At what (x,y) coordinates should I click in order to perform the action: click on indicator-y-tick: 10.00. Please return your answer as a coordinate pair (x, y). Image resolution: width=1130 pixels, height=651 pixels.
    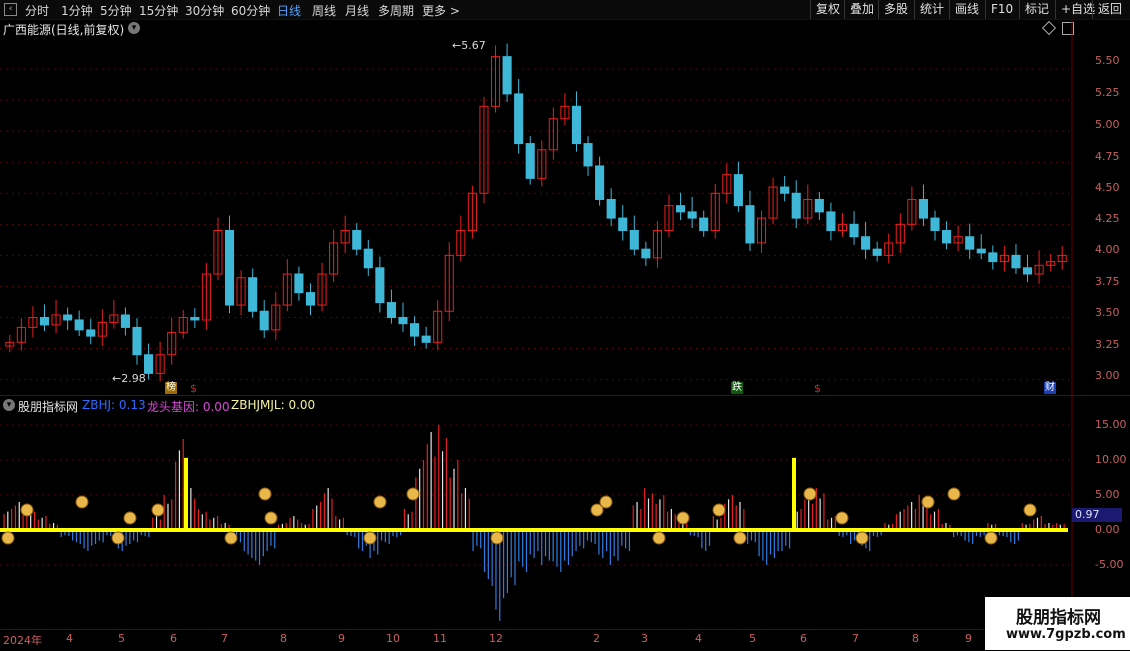
    Looking at the image, I should click on (1111, 459).